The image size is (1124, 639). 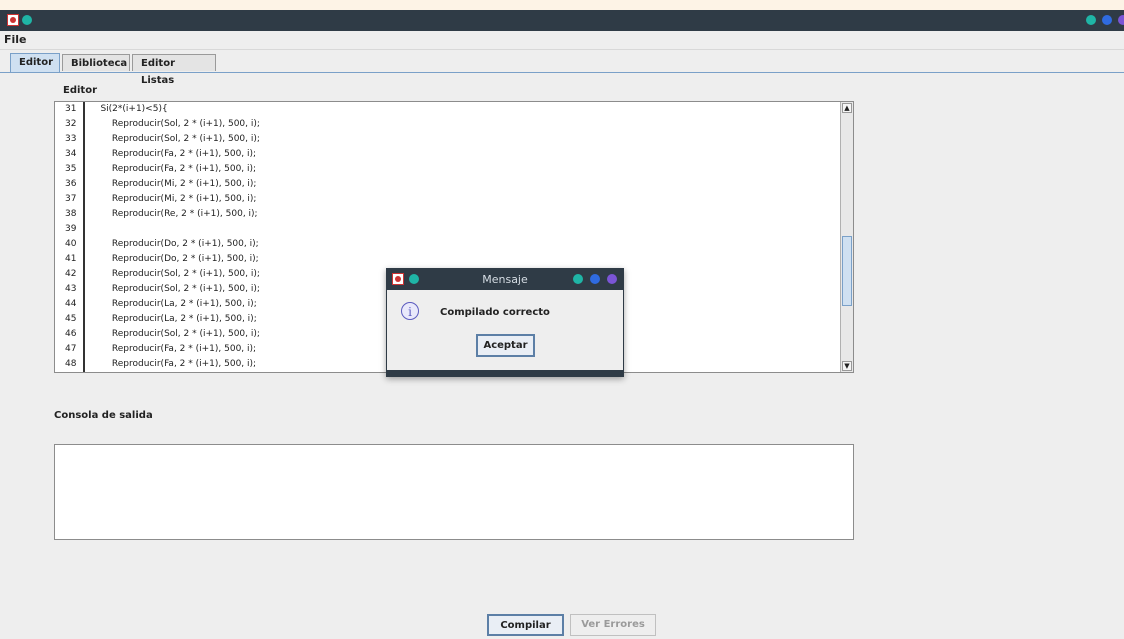 What do you see at coordinates (71, 139) in the screenshot?
I see `line-number: 33` at bounding box center [71, 139].